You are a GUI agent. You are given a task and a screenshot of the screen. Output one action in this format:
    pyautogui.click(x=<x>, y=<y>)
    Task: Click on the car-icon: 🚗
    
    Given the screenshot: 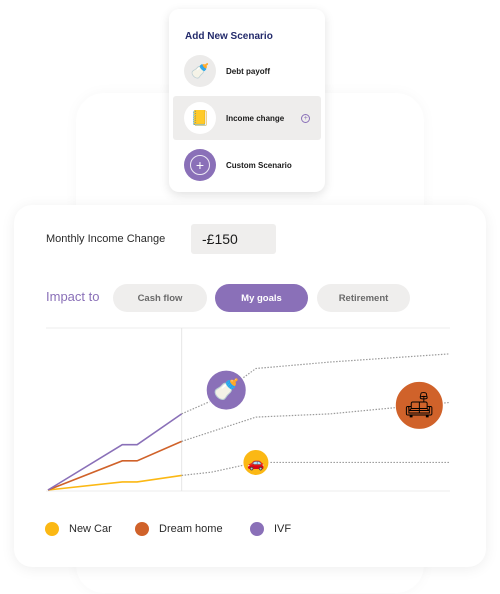 What is the action you would take?
    pyautogui.click(x=255, y=462)
    